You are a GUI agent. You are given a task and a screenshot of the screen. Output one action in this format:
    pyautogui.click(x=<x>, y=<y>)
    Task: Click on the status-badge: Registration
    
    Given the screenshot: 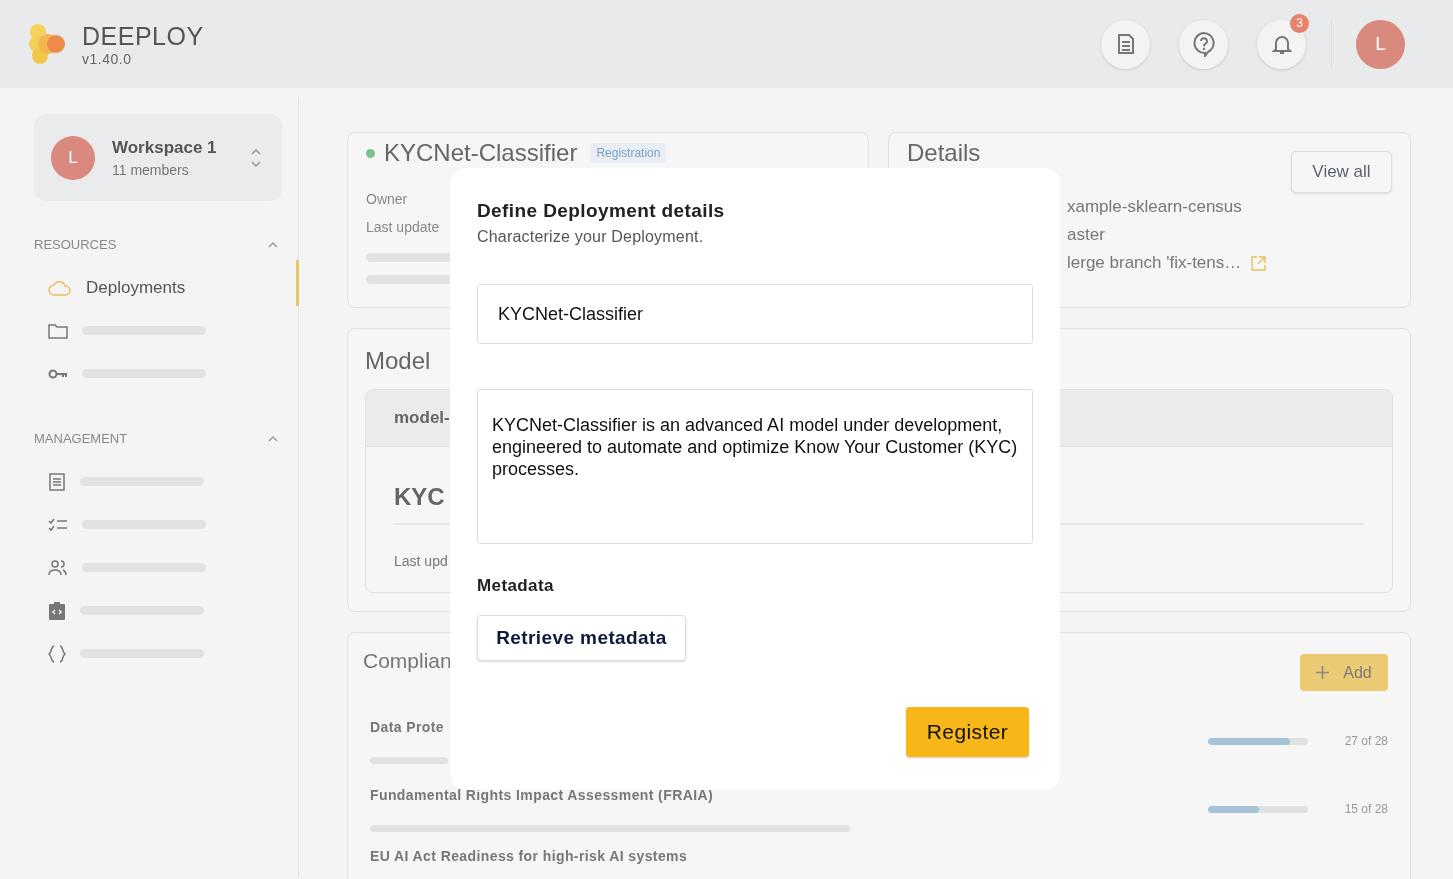 What is the action you would take?
    pyautogui.click(x=628, y=153)
    